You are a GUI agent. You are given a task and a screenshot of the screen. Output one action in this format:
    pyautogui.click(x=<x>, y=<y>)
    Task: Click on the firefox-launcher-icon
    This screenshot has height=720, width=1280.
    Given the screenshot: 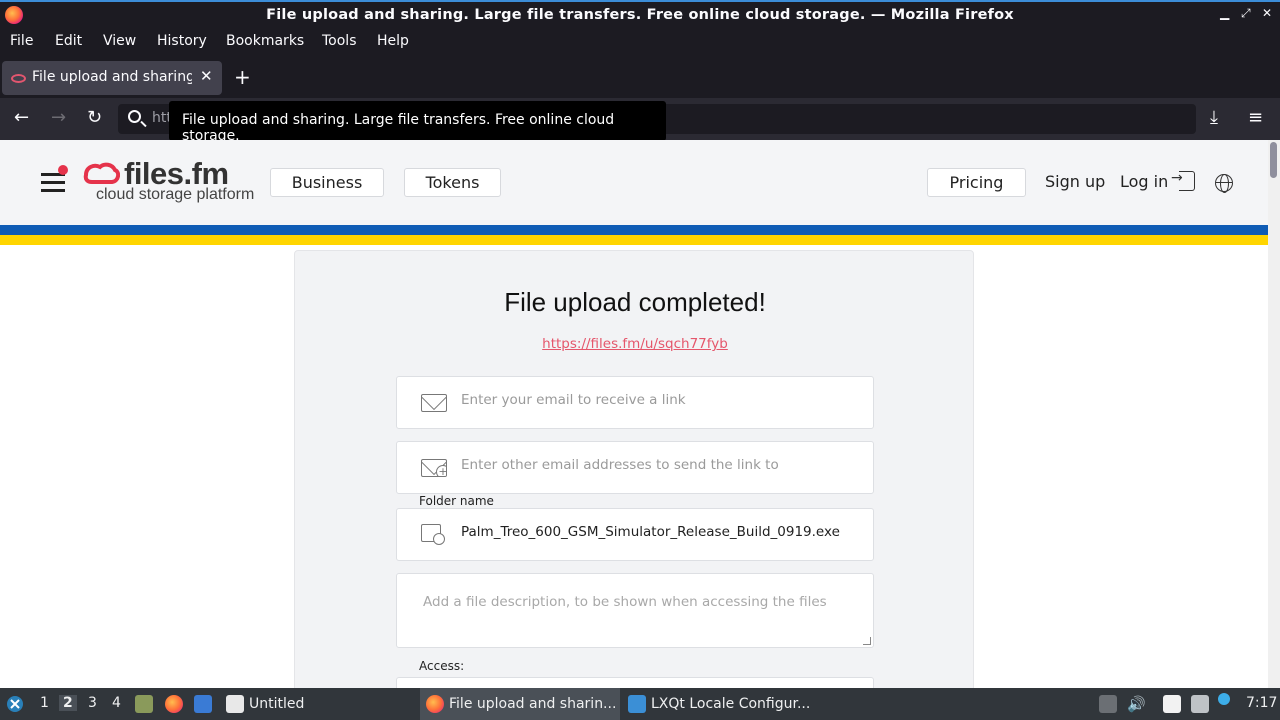 What is the action you would take?
    pyautogui.click(x=174, y=704)
    